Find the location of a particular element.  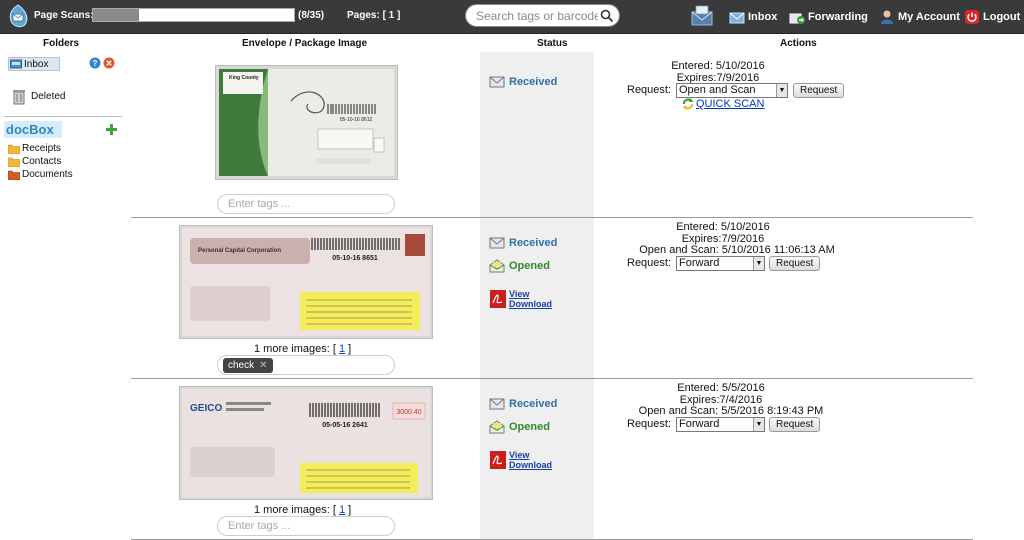

inbox-tray-icon is located at coordinates (16, 64).